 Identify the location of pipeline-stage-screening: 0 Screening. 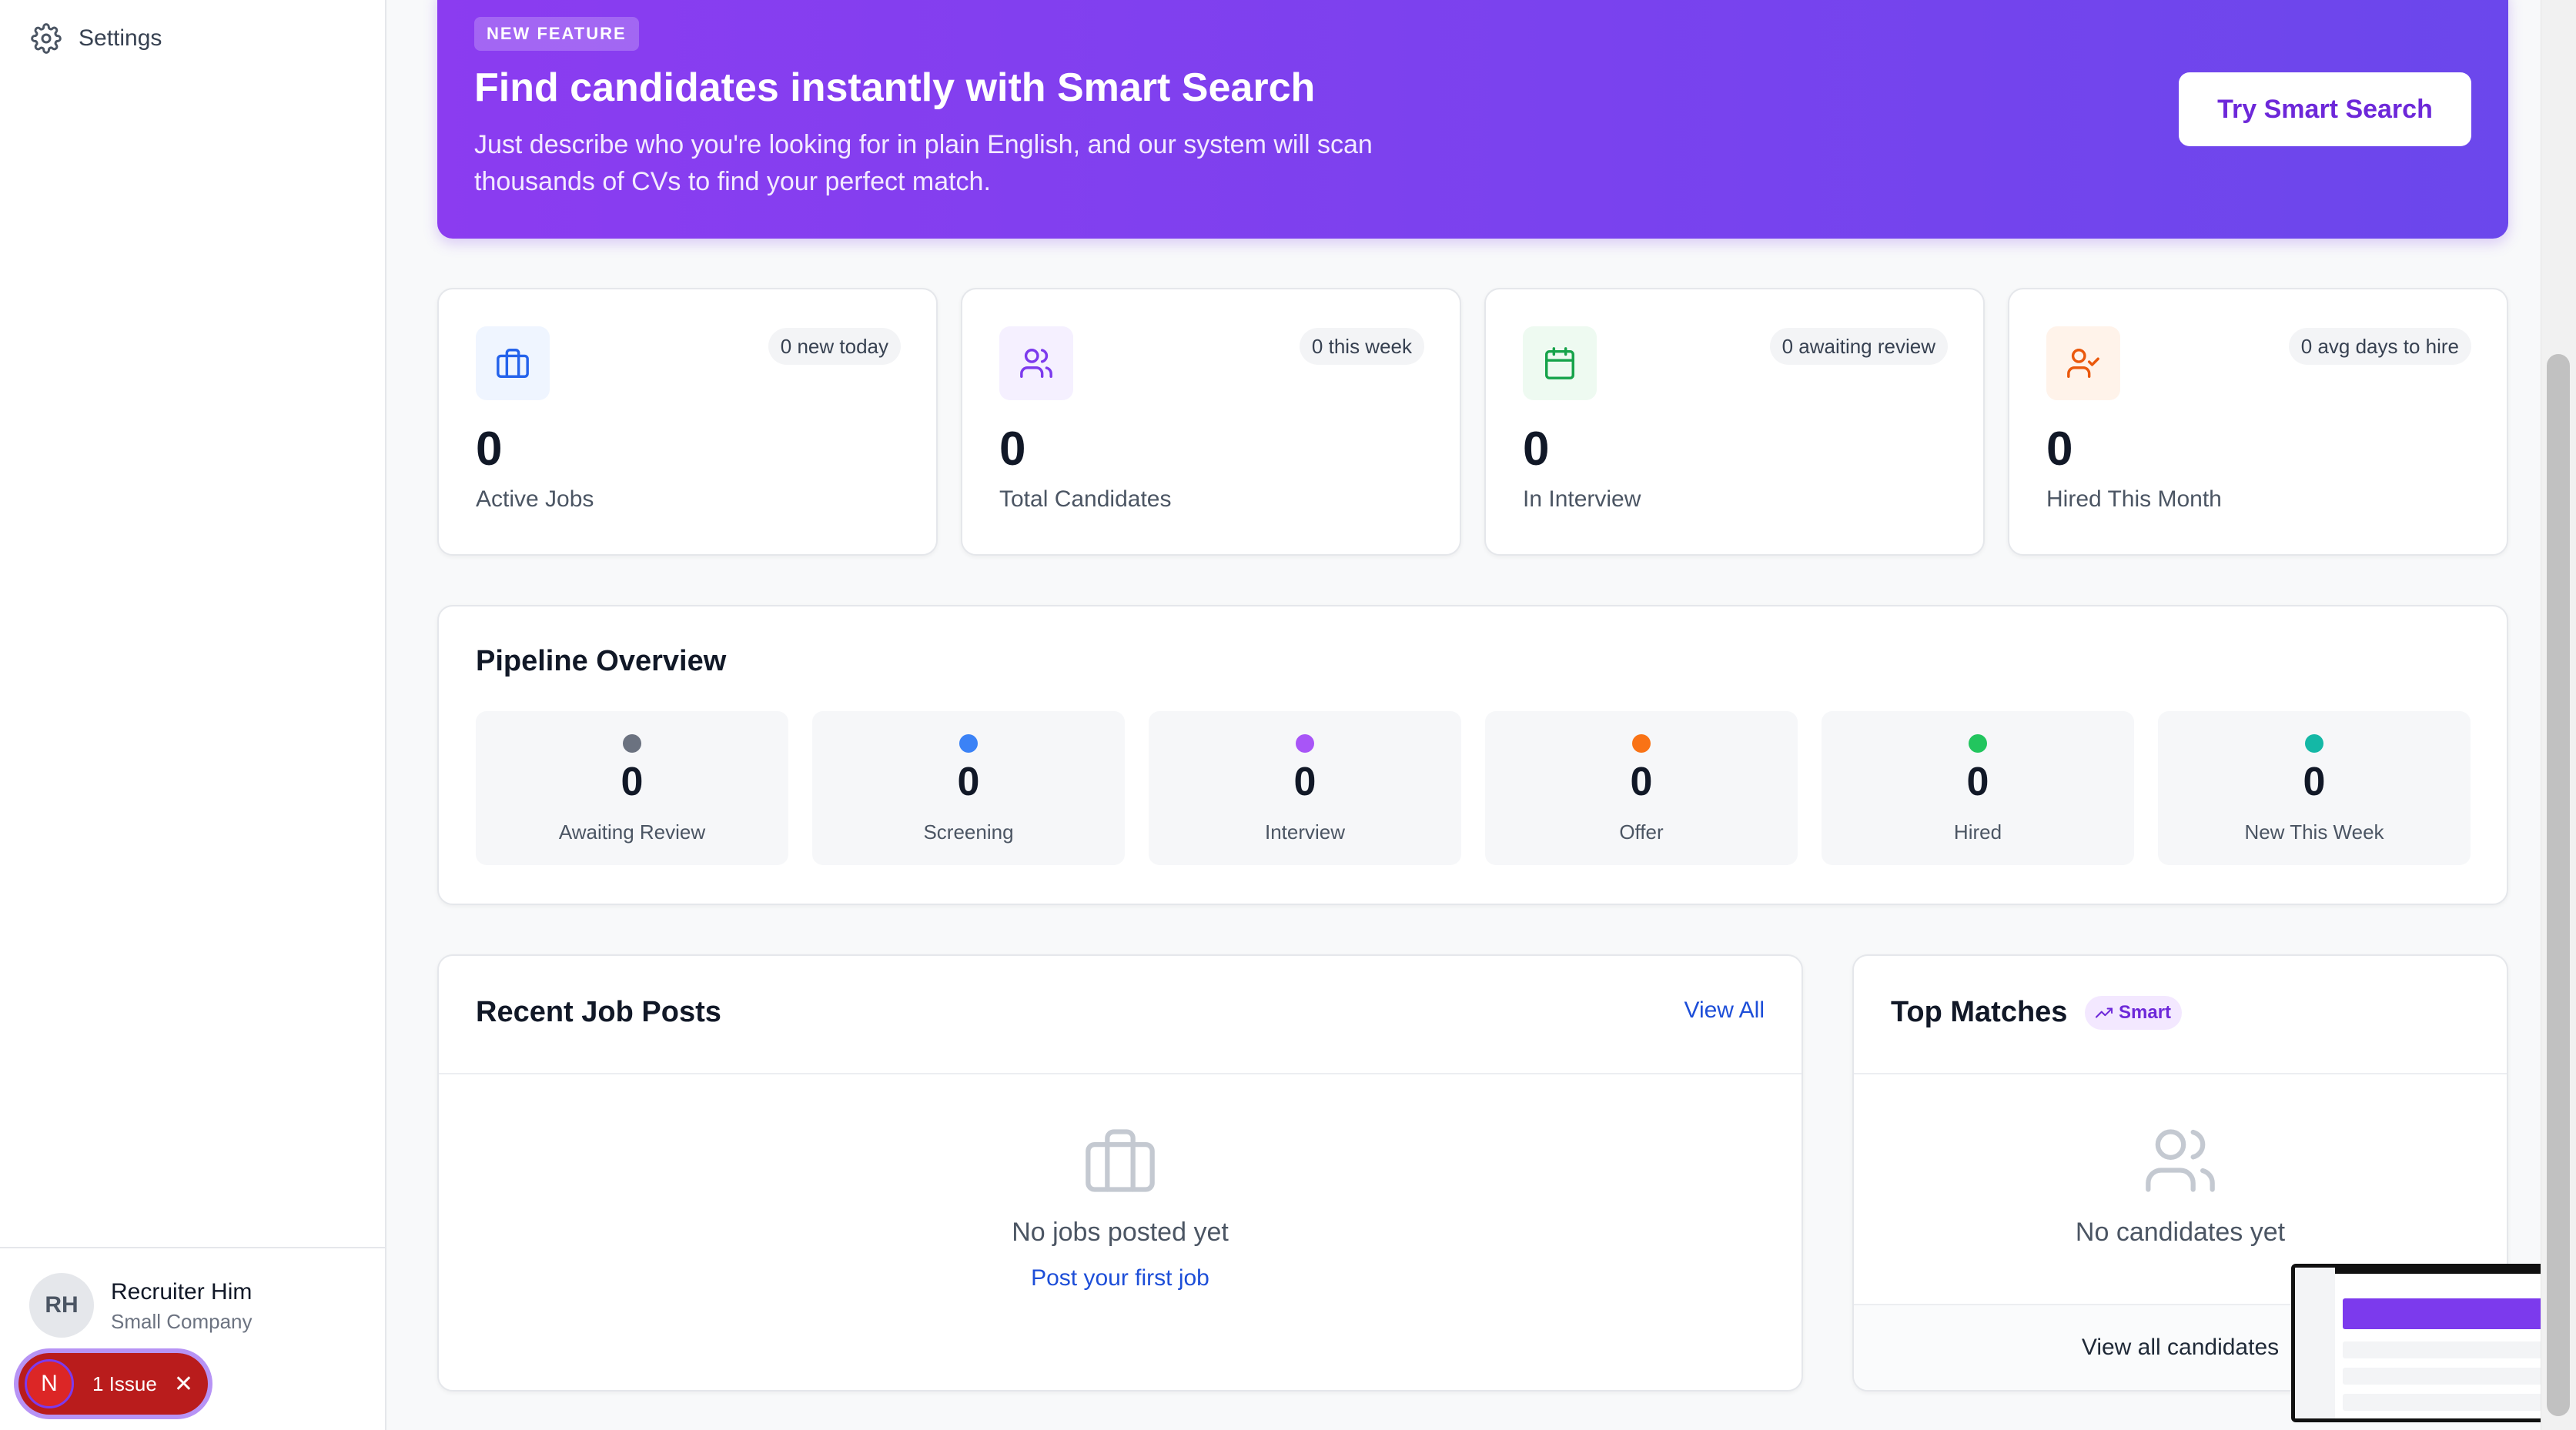
(969, 788).